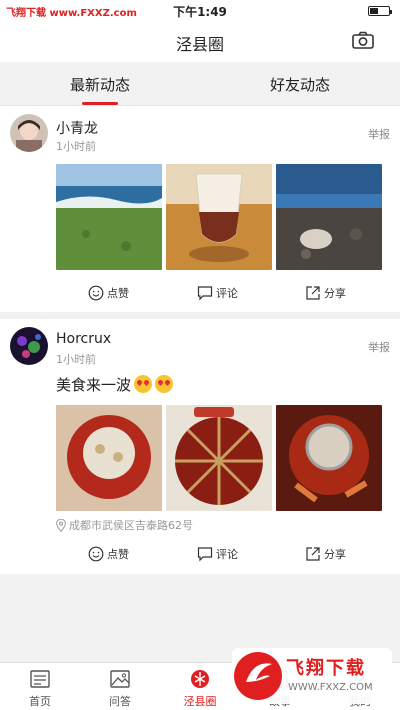 This screenshot has width=400, height=710. What do you see at coordinates (120, 701) in the screenshot?
I see `tabbar-label: 问答` at bounding box center [120, 701].